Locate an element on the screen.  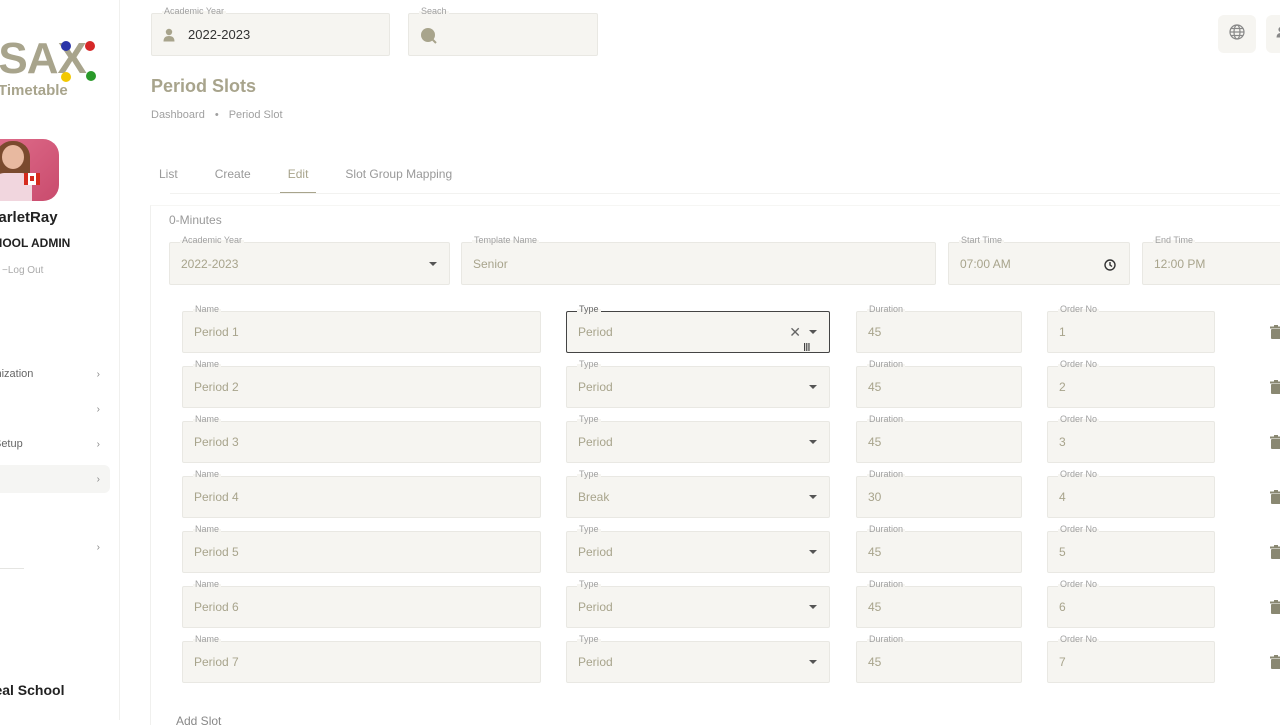
logo-dot-red is located at coordinates (90, 46).